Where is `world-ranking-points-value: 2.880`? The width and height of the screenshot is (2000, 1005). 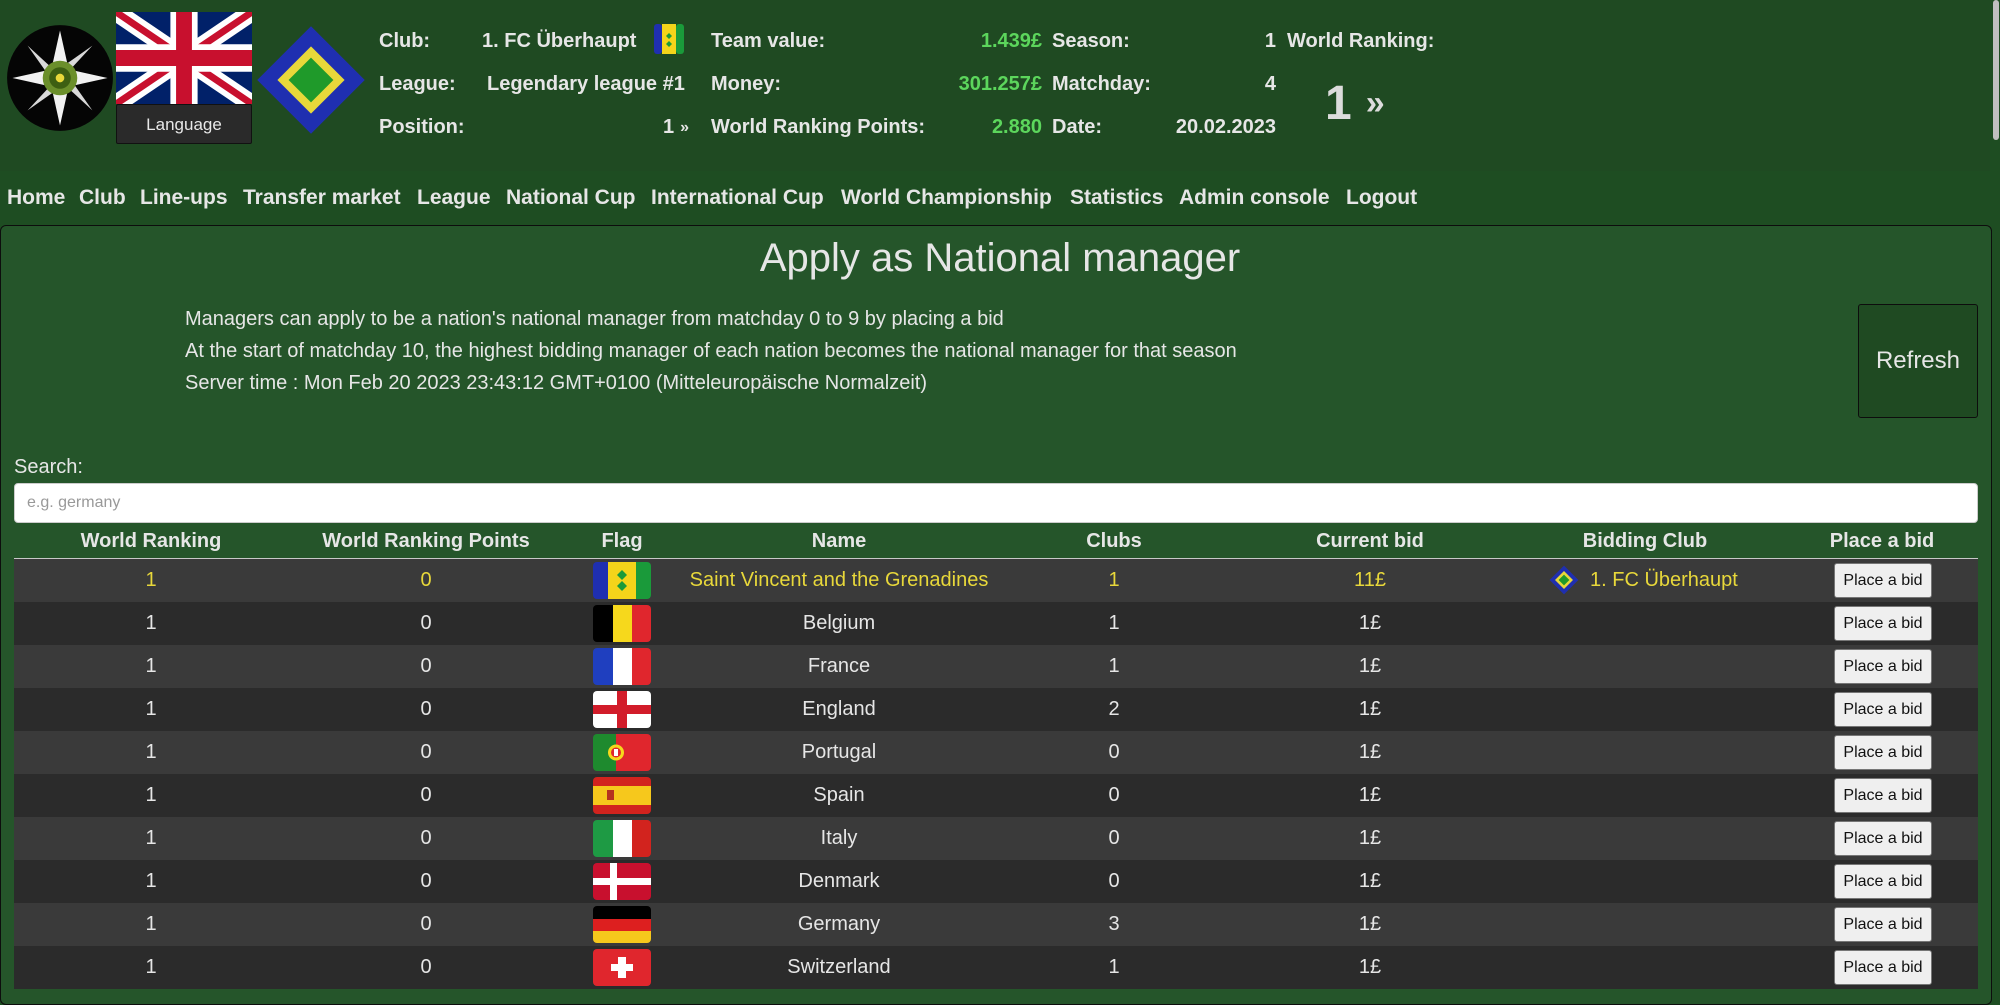
world-ranking-points-value: 2.880 is located at coordinates (1016, 127).